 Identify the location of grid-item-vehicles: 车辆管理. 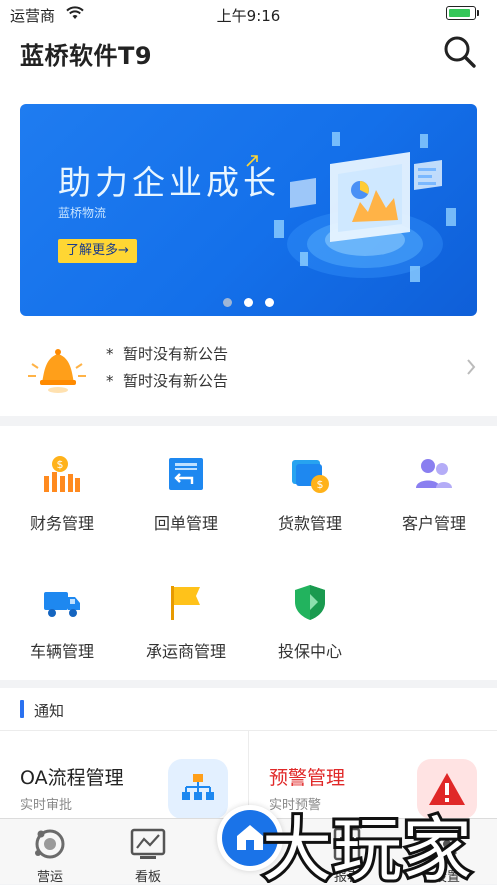
(62, 609).